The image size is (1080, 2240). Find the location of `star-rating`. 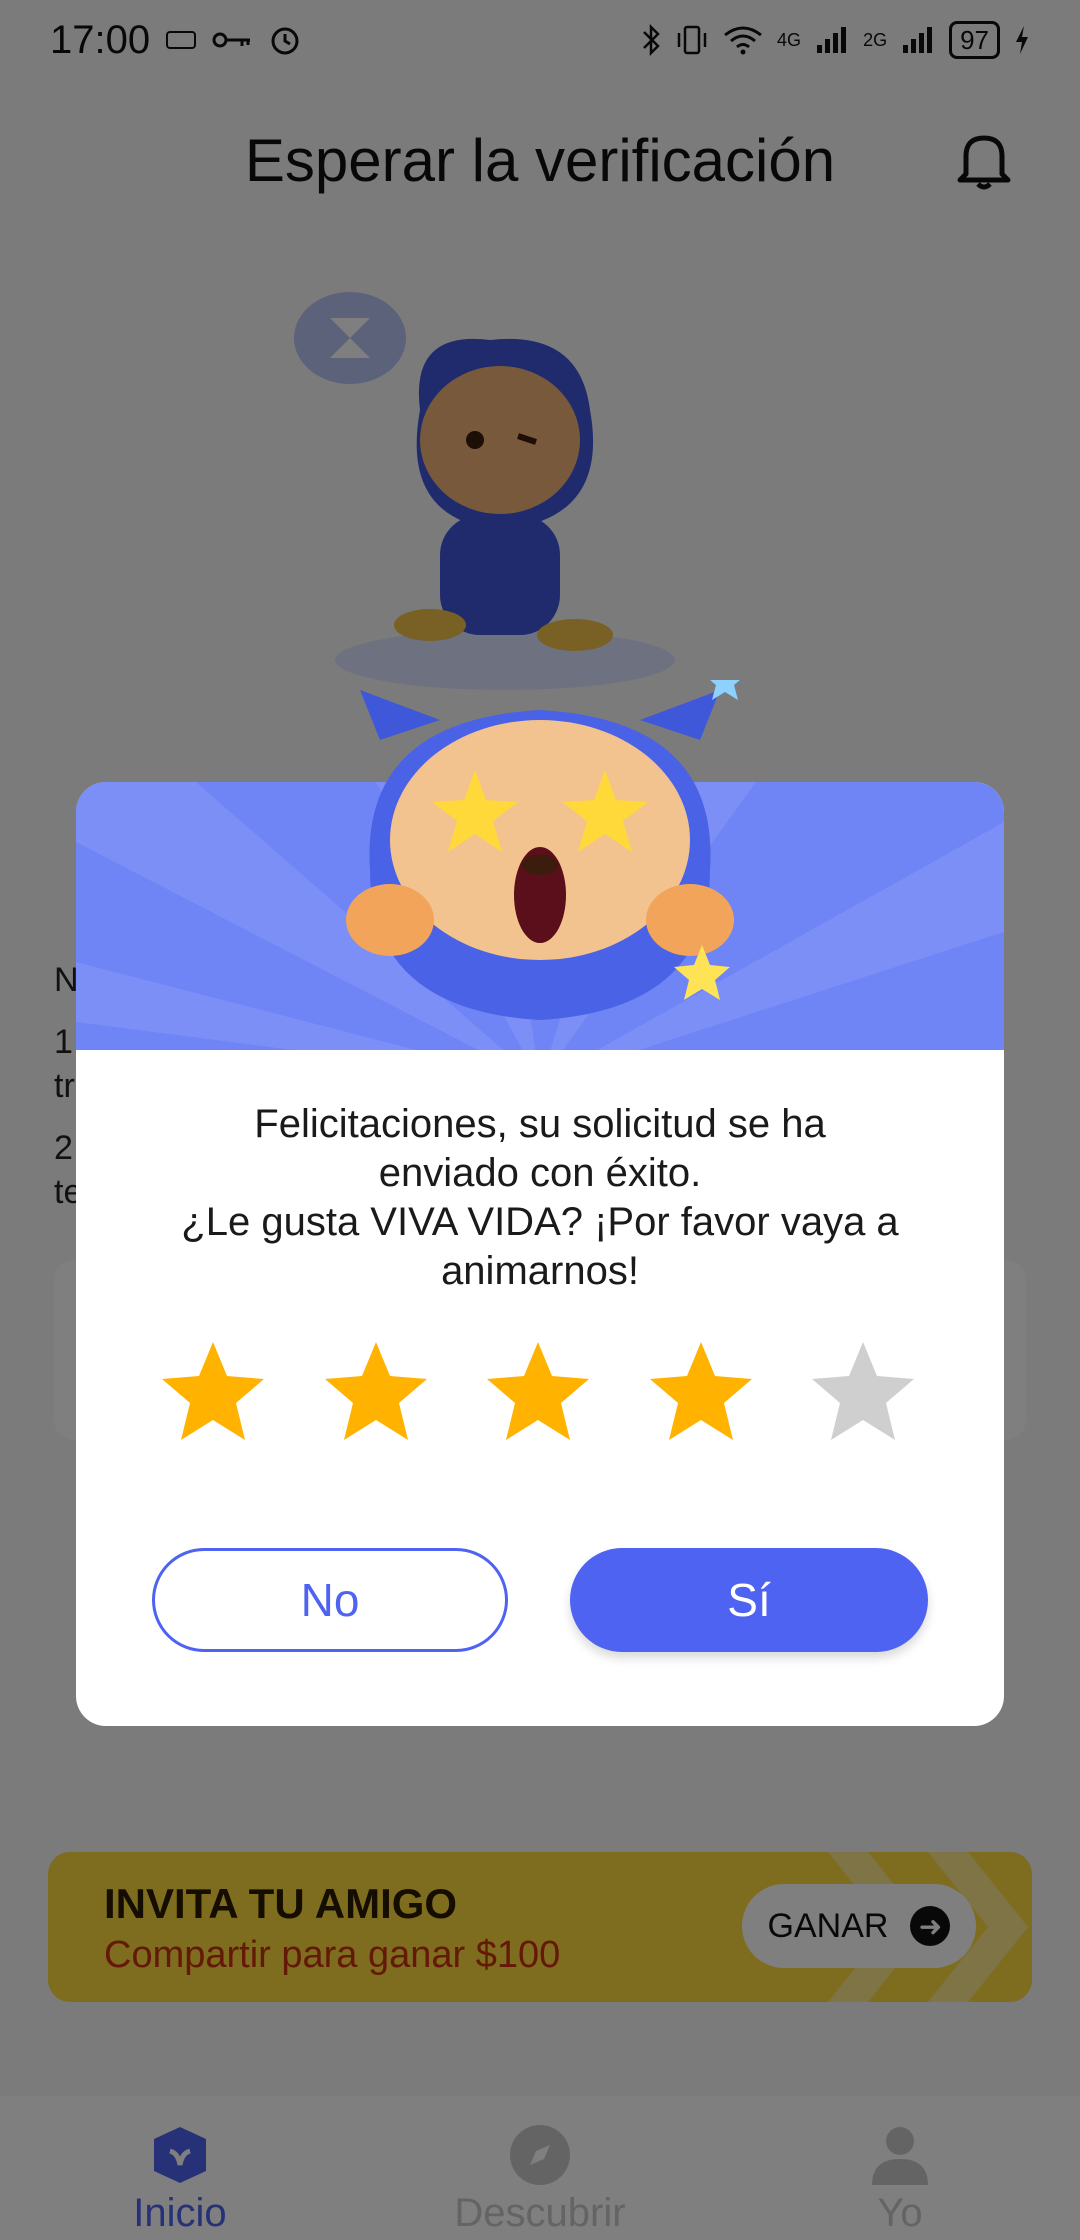

star-rating is located at coordinates (538, 1393).